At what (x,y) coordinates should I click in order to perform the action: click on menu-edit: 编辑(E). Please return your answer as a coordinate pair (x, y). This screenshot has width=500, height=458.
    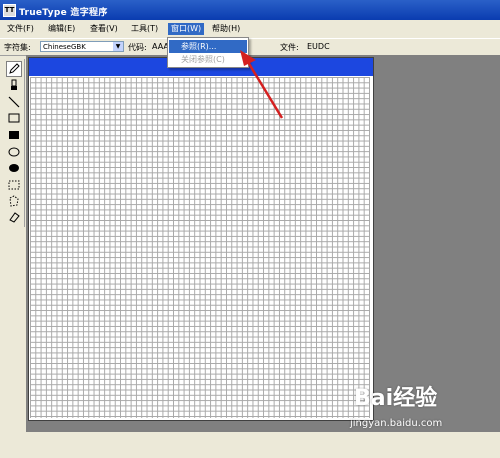
    Looking at the image, I should click on (61, 29).